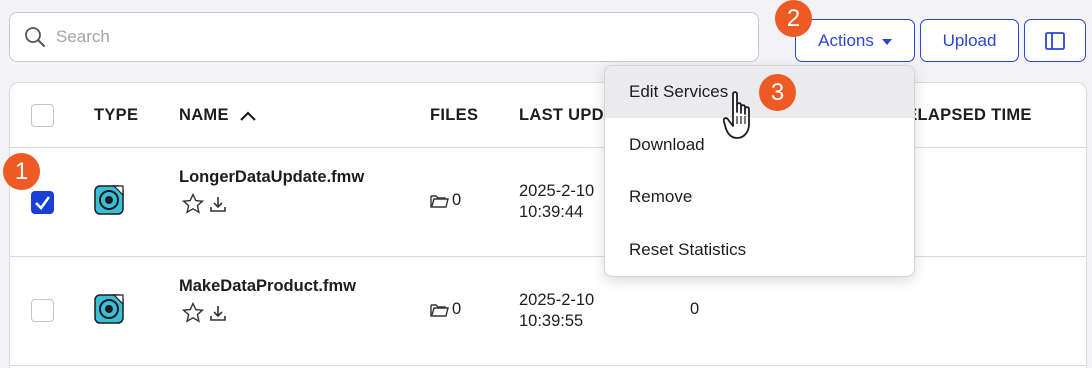 This screenshot has width=1092, height=368. What do you see at coordinates (759, 250) in the screenshot?
I see `menu-item-reset-statistics: Reset Statistics` at bounding box center [759, 250].